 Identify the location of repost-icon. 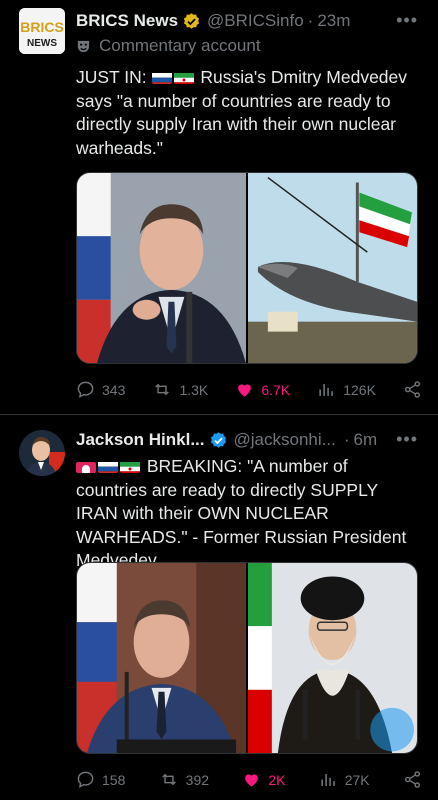
(168, 779).